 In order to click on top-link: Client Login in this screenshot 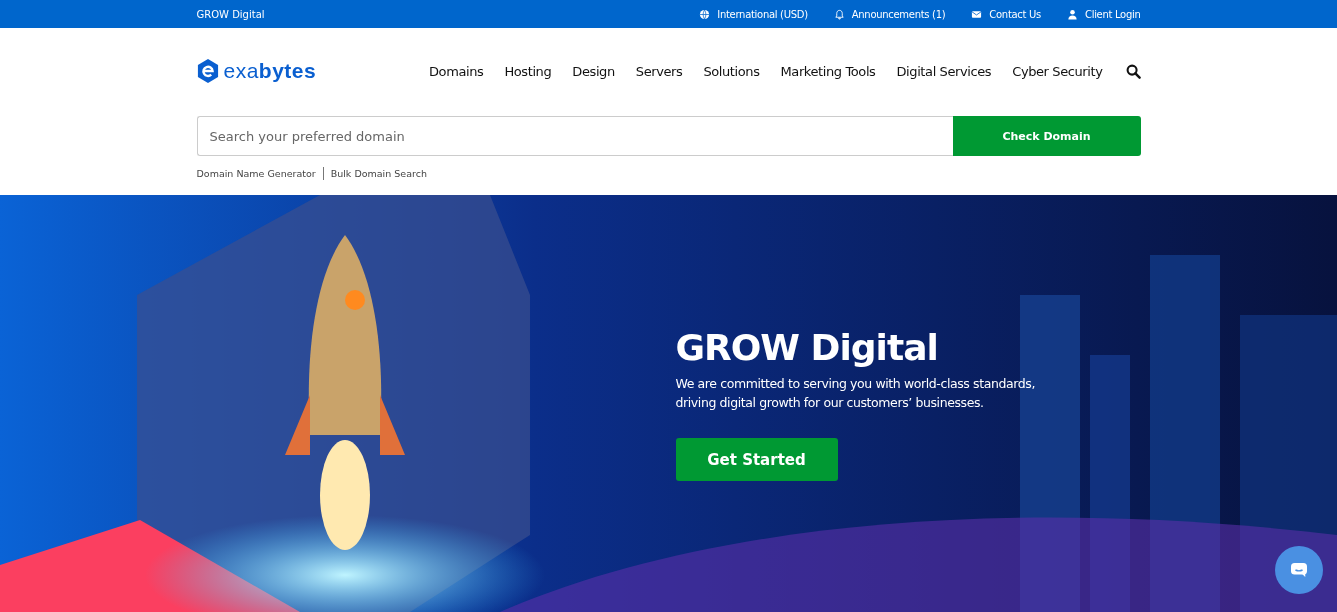, I will do `click(1104, 14)`.